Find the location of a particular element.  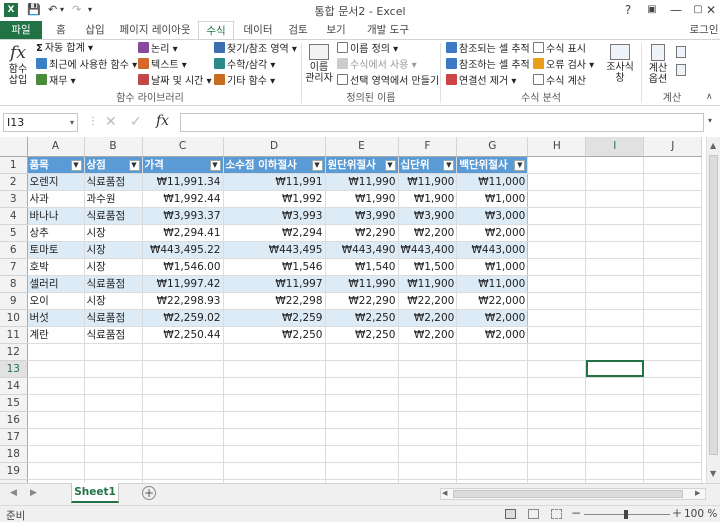

cell: ₩2,200 is located at coordinates (428, 318).